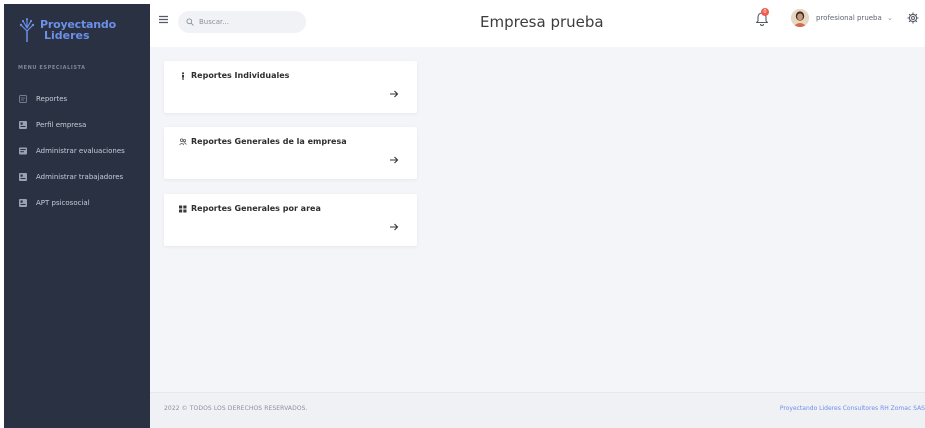 The width and height of the screenshot is (925, 428). What do you see at coordinates (913, 18) in the screenshot?
I see `gear-icon` at bounding box center [913, 18].